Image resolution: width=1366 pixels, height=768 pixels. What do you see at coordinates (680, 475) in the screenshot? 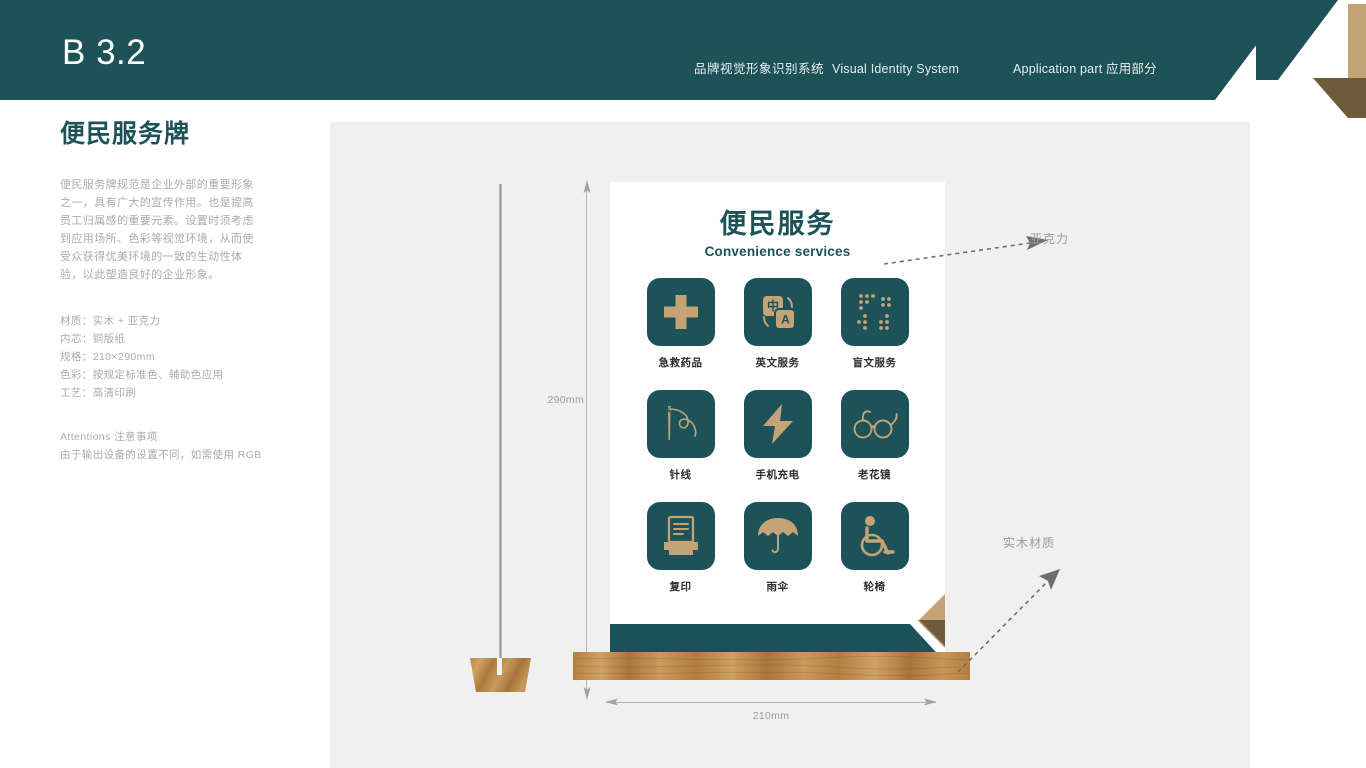
I see `service-label: 针线` at bounding box center [680, 475].